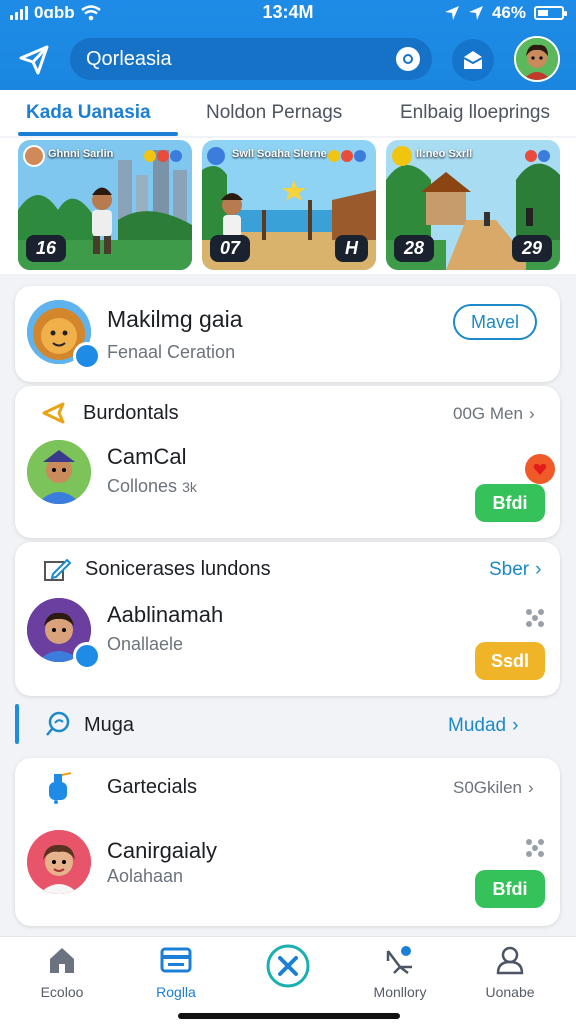 Image resolution: width=576 pixels, height=1025 pixels. What do you see at coordinates (226, 59) in the screenshot?
I see `search-input` at bounding box center [226, 59].